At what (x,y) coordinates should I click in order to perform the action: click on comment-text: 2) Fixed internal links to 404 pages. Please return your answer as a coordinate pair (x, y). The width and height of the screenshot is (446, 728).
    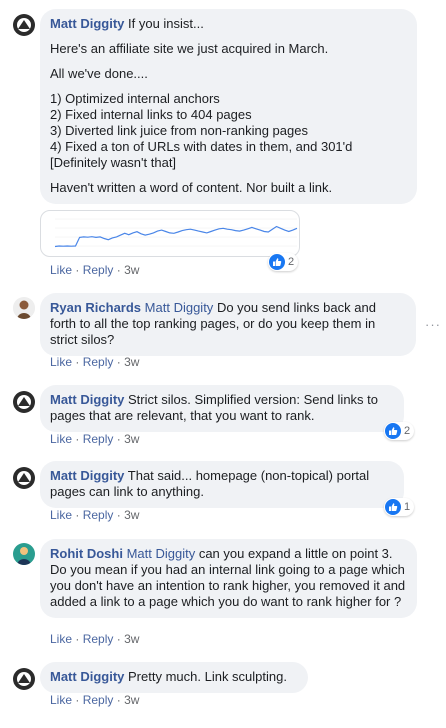
    Looking at the image, I should click on (151, 114).